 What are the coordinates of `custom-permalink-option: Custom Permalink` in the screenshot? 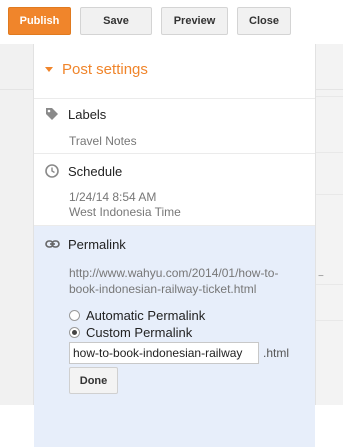 It's located at (130, 332).